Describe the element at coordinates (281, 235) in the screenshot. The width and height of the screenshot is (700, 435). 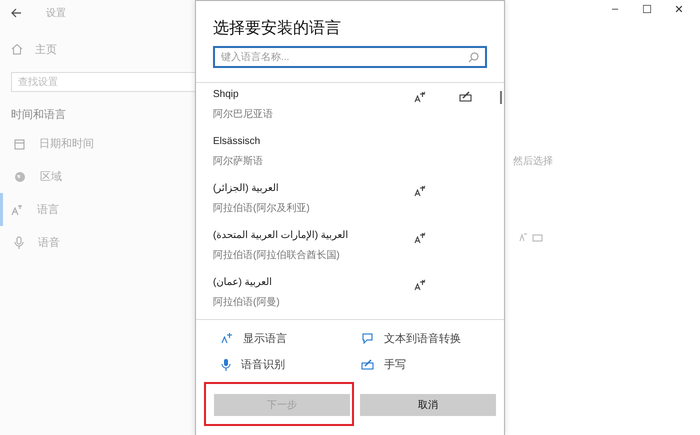
I see `language-name: العربية (الإمارات العربية المتحدة)` at that location.